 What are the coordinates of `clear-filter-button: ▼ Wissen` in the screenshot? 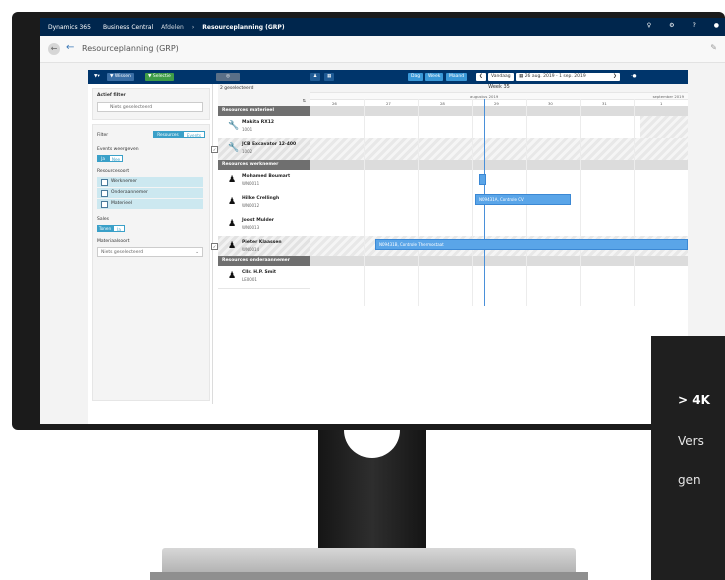 It's located at (120, 77).